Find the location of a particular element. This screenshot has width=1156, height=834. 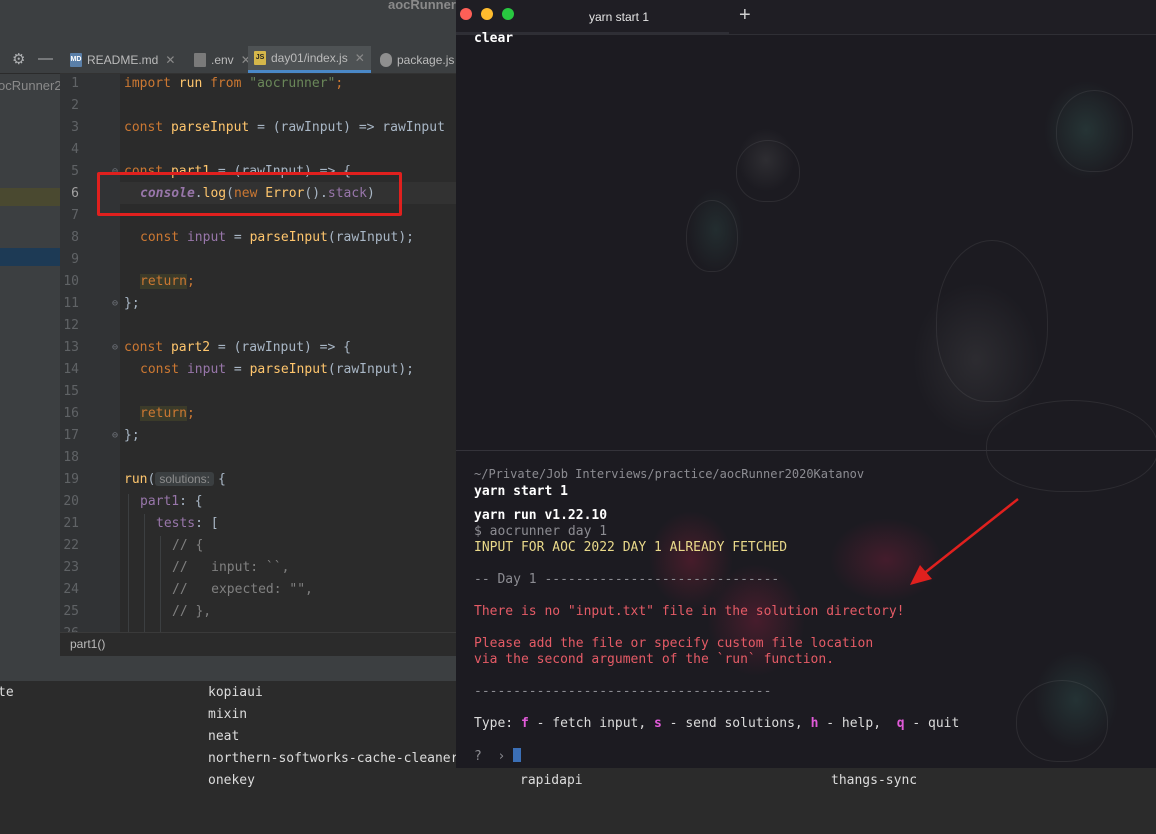

line-number-current: 6 is located at coordinates (75, 193).